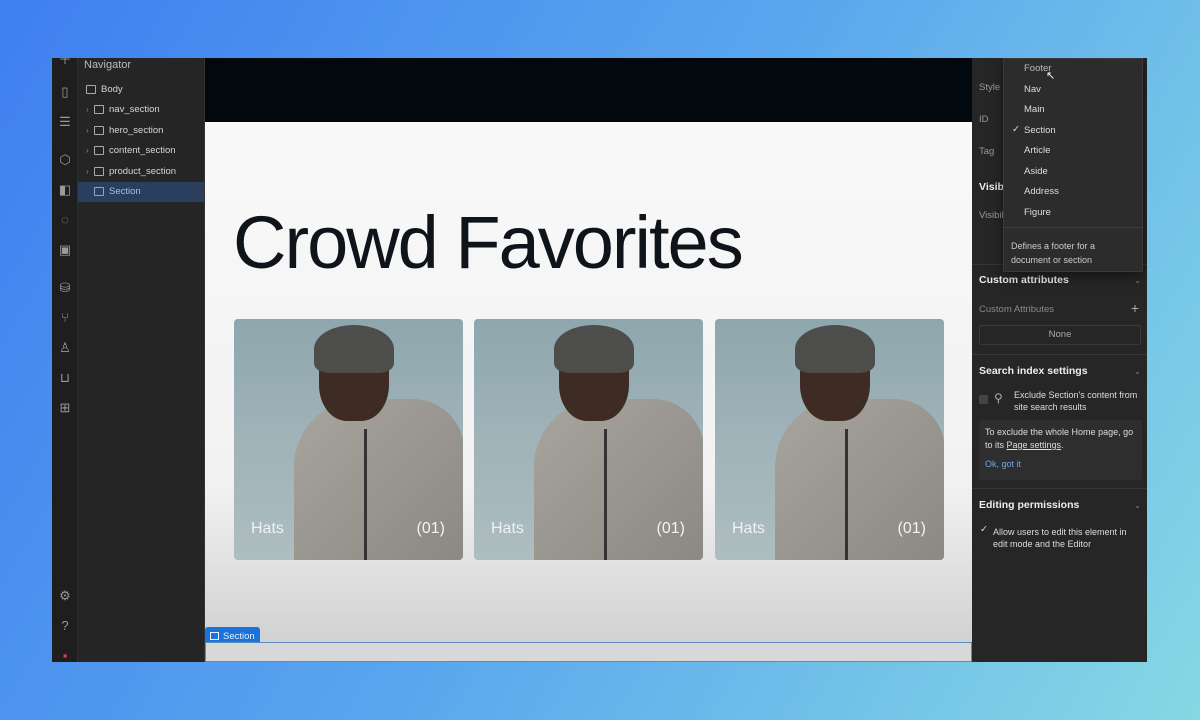  Describe the element at coordinates (990, 87) in the screenshot. I see `style-label: Style` at that location.